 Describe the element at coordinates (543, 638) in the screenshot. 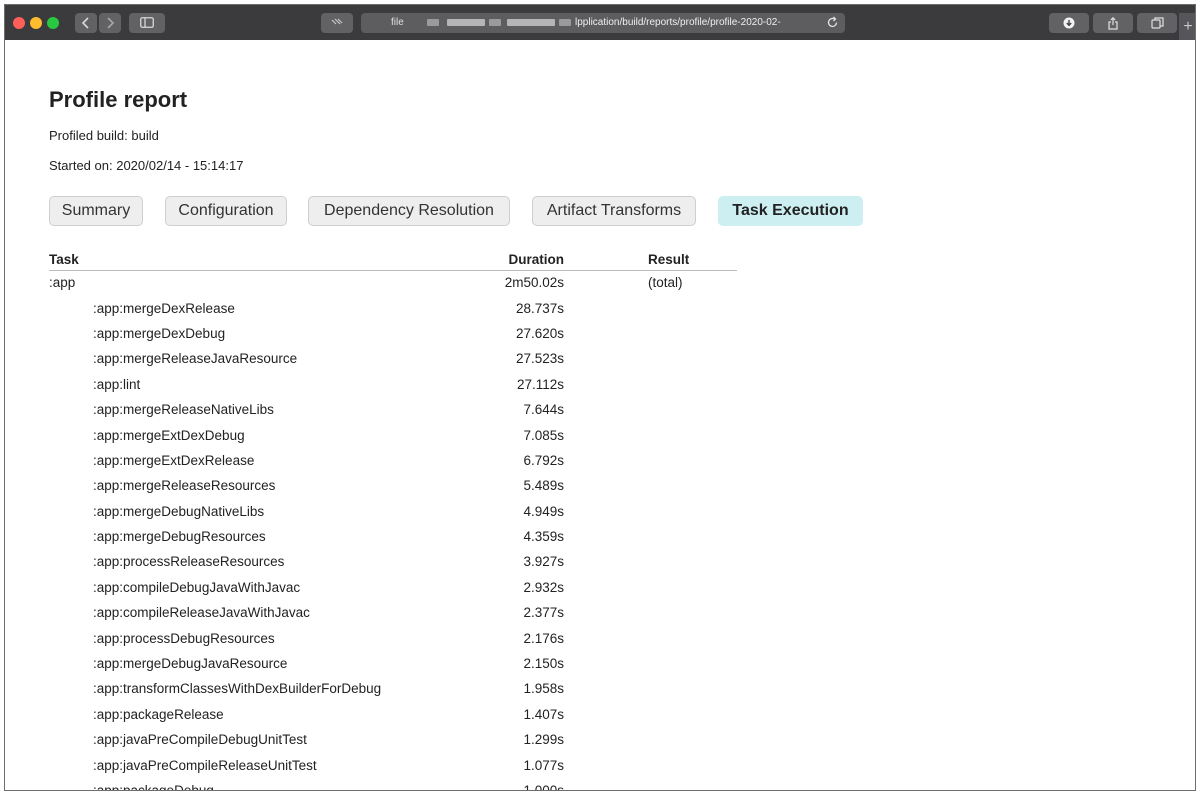

I see `duration-cell: 2.176s` at that location.